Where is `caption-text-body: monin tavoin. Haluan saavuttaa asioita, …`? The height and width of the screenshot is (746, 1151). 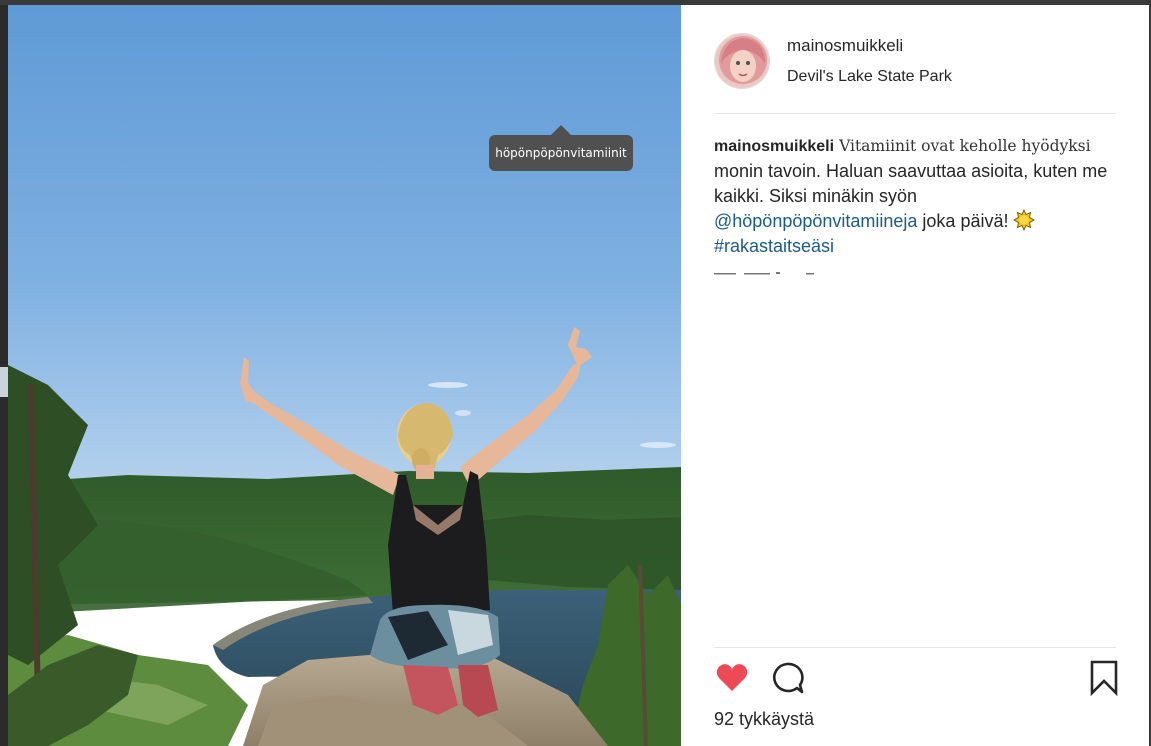
caption-text-body: monin tavoin. Haluan saavuttaa asioita, … is located at coordinates (911, 183).